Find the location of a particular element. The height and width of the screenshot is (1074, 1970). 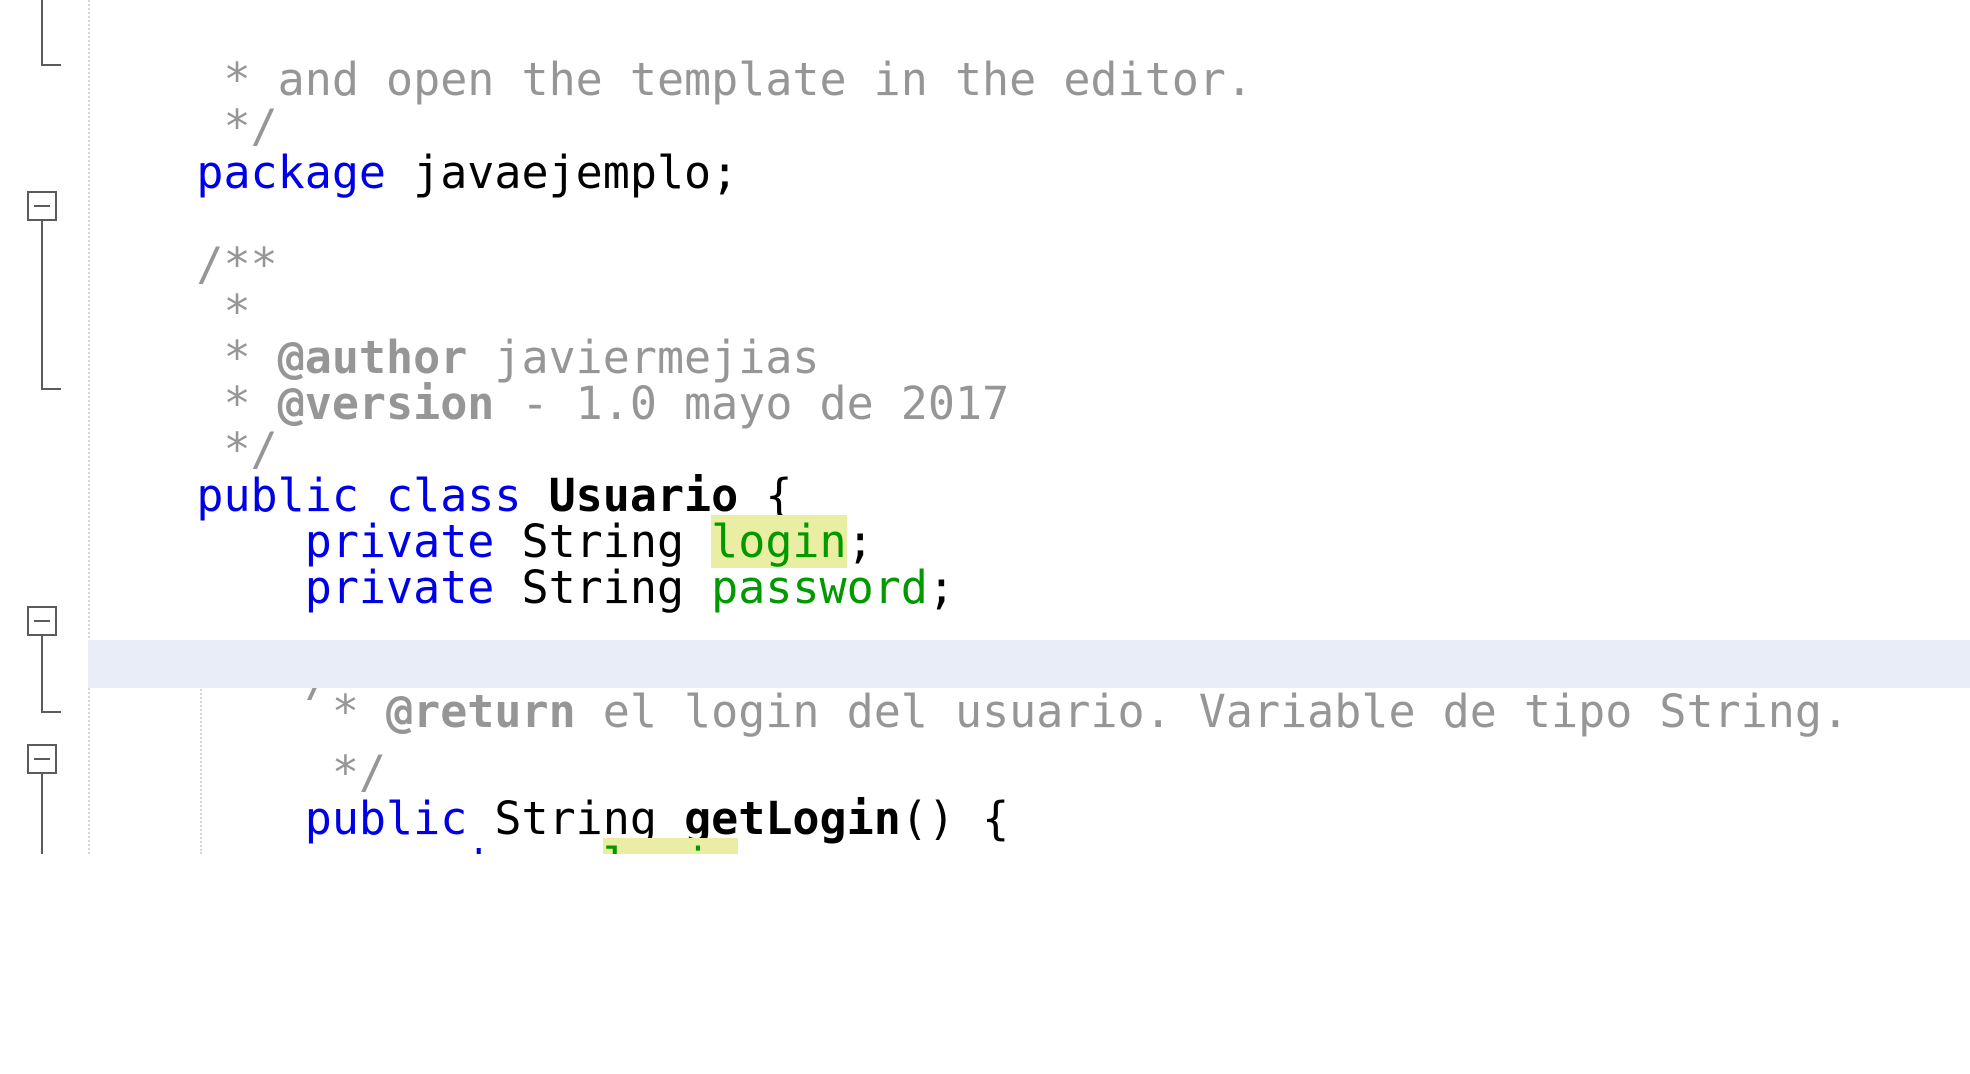

code-line: private String password; is located at coordinates (1029, 558).